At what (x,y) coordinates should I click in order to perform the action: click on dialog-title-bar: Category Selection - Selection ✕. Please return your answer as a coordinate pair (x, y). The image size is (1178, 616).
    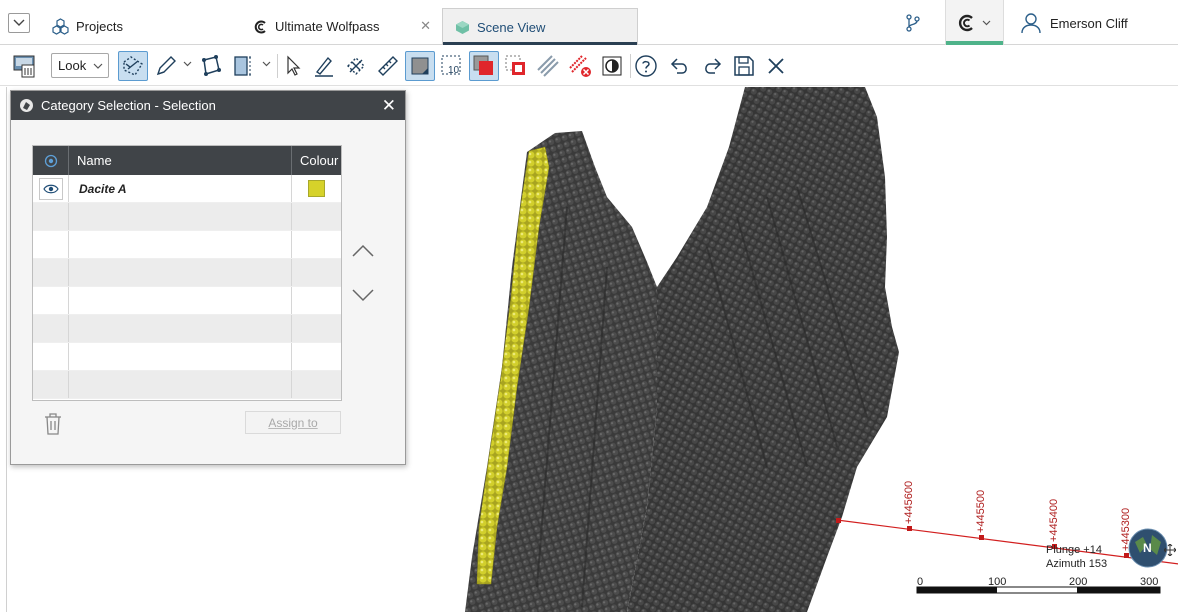
    Looking at the image, I should click on (208, 105).